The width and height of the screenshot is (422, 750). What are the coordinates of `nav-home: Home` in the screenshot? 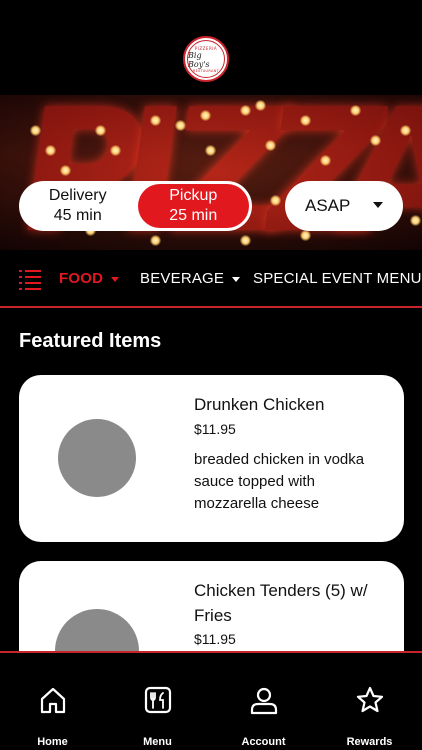 It's located at (52, 701).